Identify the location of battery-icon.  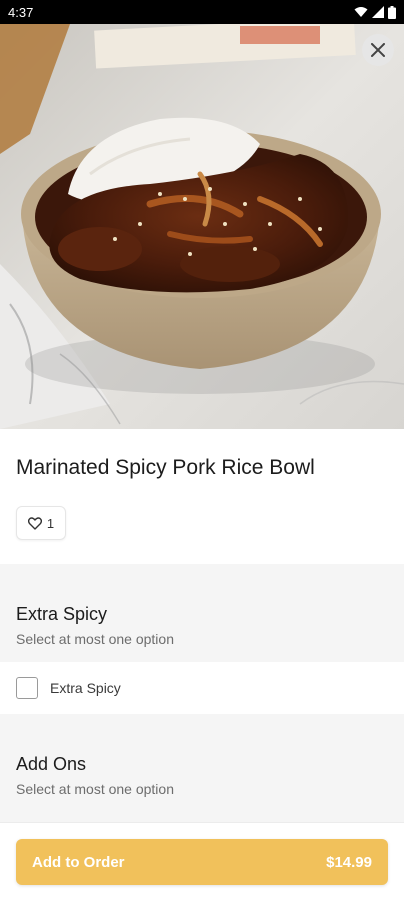
(392, 12).